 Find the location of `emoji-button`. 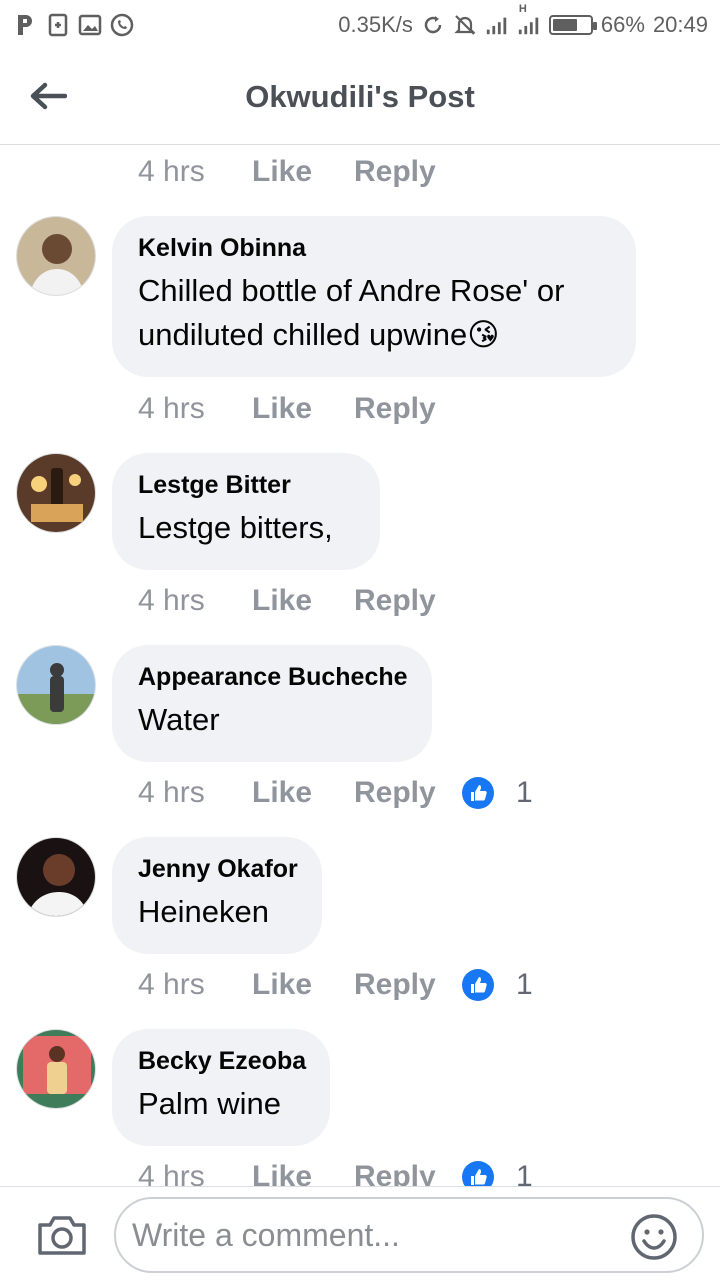

emoji-button is located at coordinates (654, 1237).